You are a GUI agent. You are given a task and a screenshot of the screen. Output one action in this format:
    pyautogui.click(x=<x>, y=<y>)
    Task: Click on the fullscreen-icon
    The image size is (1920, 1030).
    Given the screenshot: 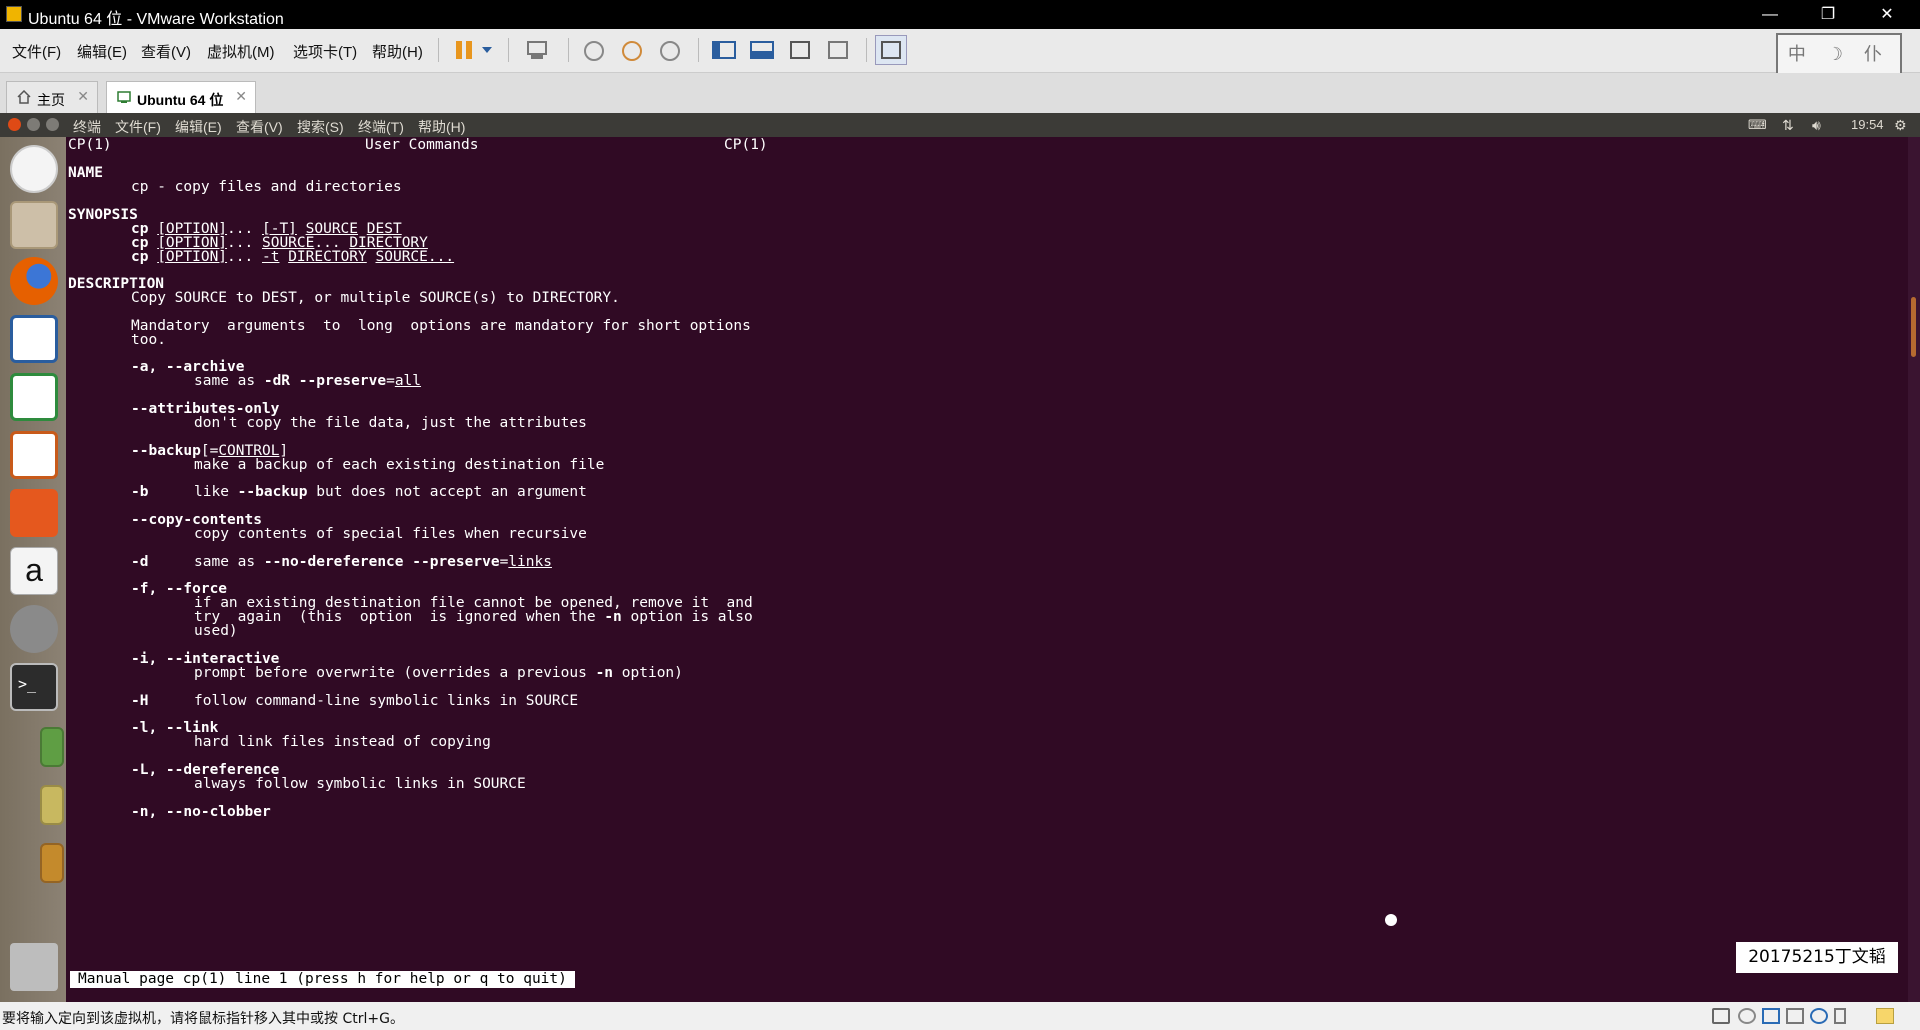 What is the action you would take?
    pyautogui.click(x=800, y=50)
    